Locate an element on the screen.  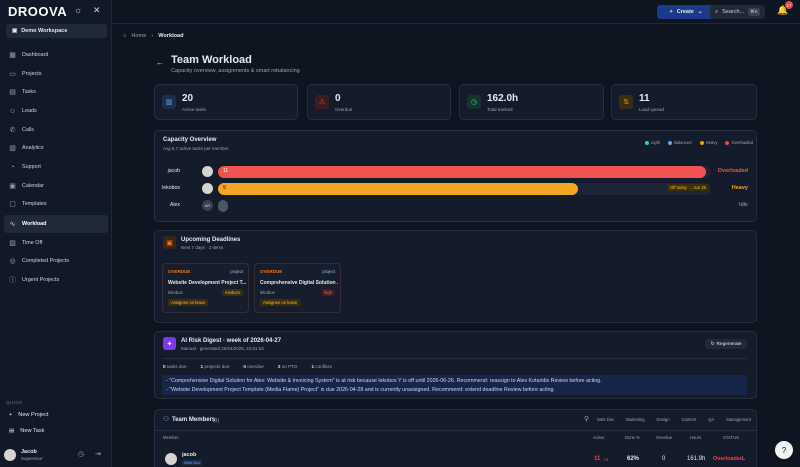
sidebar-item-completed-projects: ◎ Completed Projects is located at coordinates (56, 261).